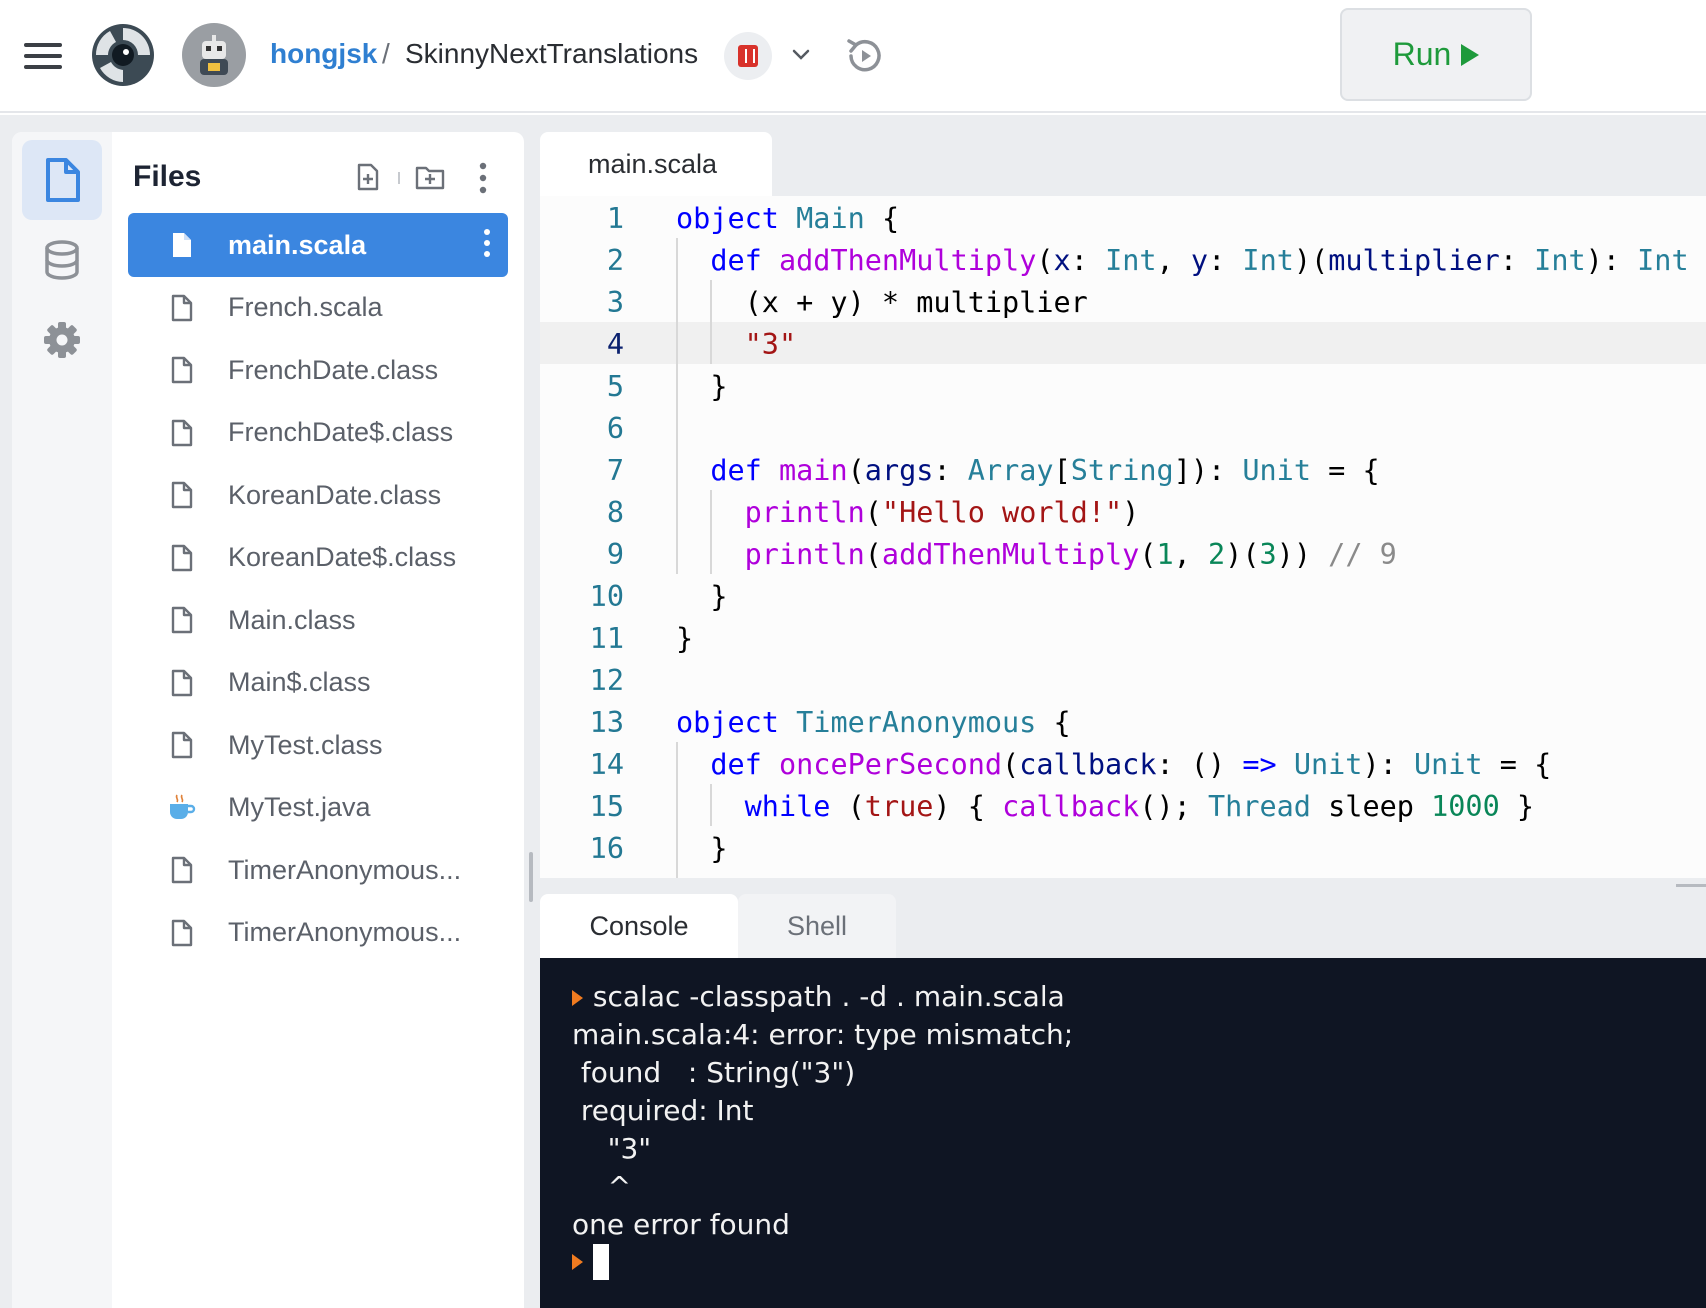 The height and width of the screenshot is (1308, 1706). What do you see at coordinates (1123, 217) in the screenshot?
I see `code-line: 1 object Main {` at bounding box center [1123, 217].